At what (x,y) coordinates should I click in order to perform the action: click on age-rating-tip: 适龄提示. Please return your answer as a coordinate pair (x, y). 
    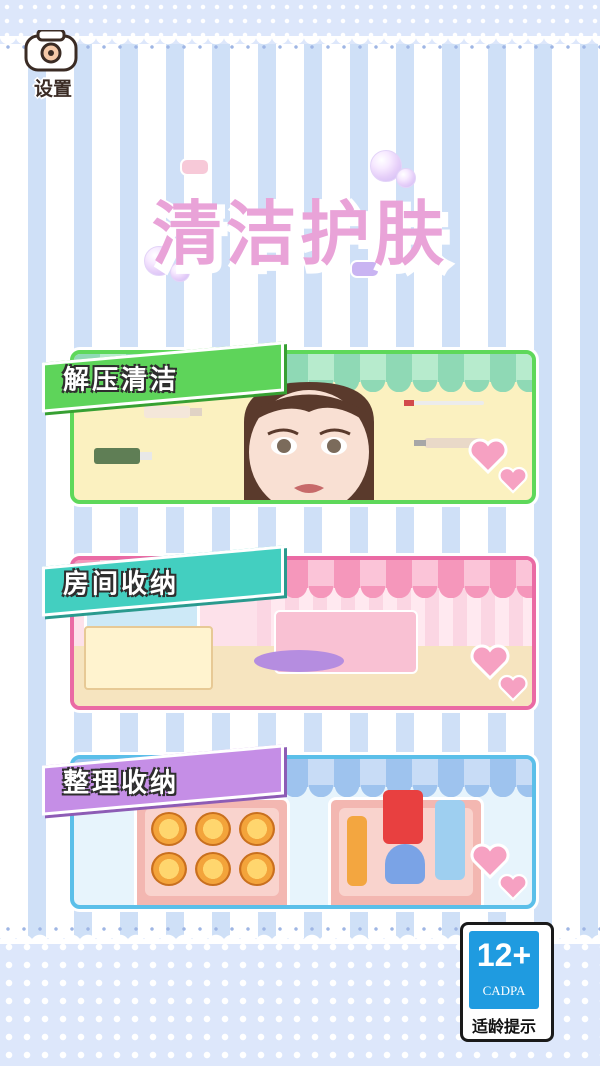
    Looking at the image, I should click on (503, 1026).